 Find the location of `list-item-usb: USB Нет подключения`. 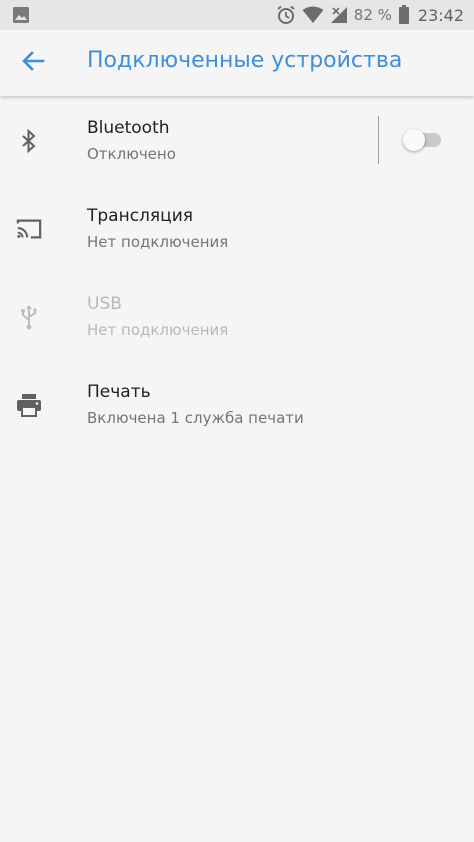

list-item-usb: USB Нет подключения is located at coordinates (237, 316).